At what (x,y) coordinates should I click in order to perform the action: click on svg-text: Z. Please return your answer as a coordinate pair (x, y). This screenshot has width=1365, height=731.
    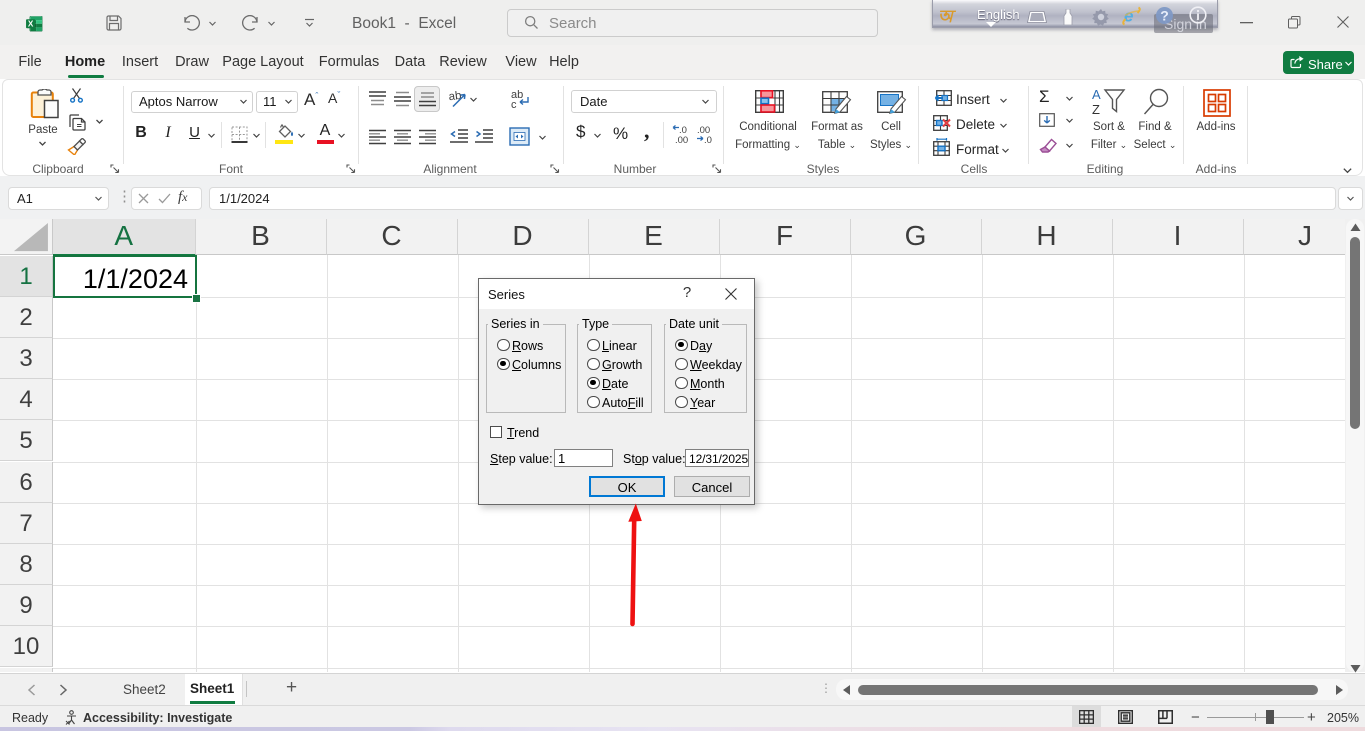
    Looking at the image, I should click on (1096, 109).